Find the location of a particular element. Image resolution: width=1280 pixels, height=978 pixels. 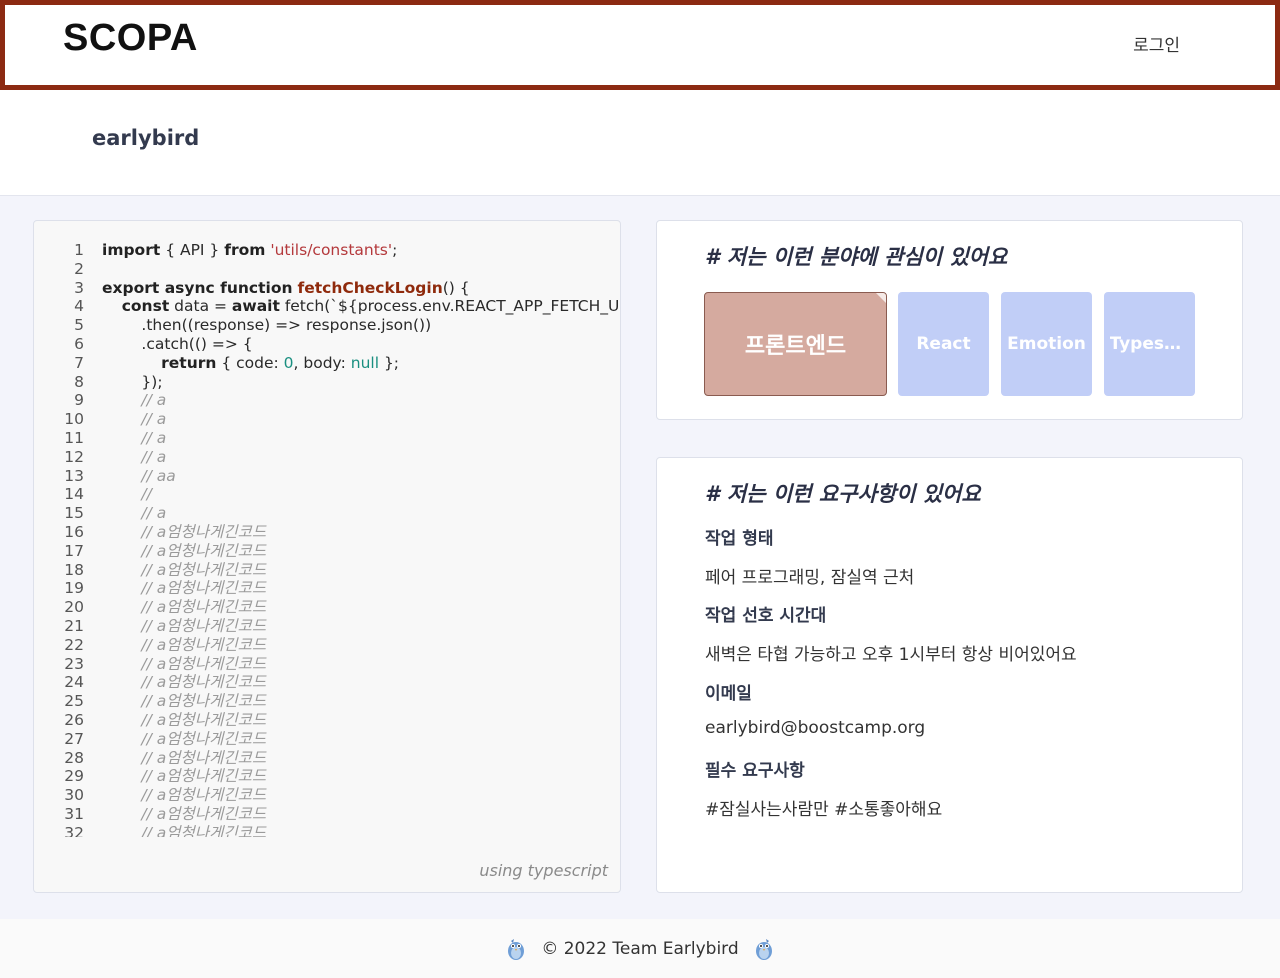

code-line: 26 // a엄청나게긴코드 is located at coordinates (327, 720).